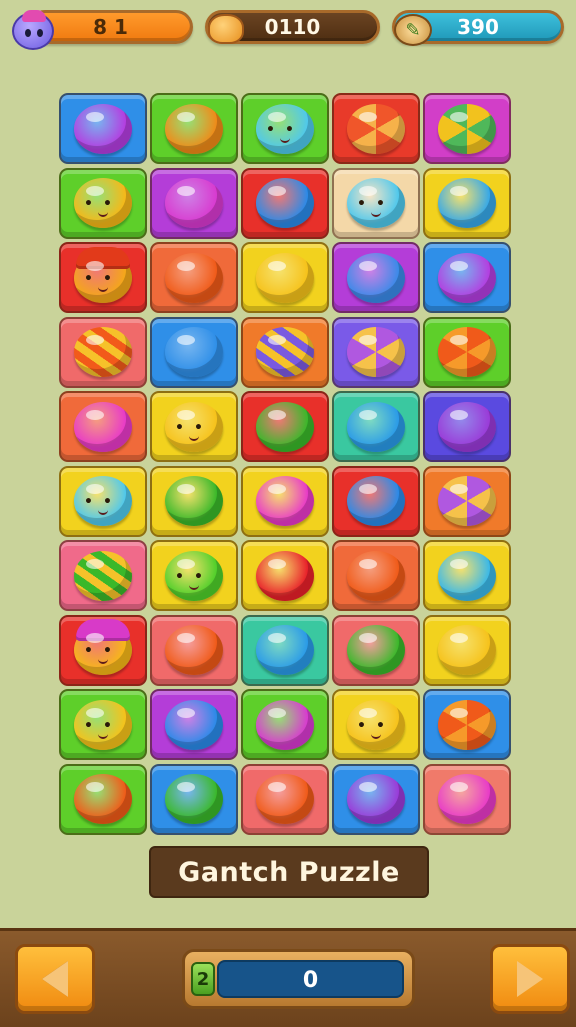  What do you see at coordinates (33, 30) in the screenshot?
I see `blob-avatar-icon` at bounding box center [33, 30].